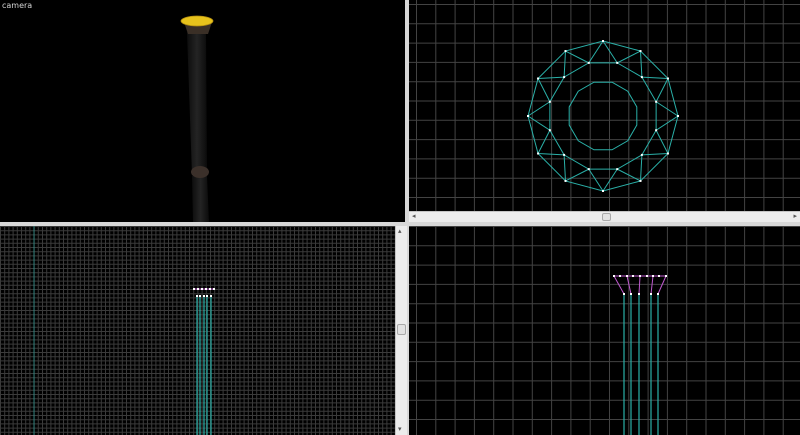  Describe the element at coordinates (400, 429) in the screenshot. I see `arrow-down-icon: ▾` at that location.